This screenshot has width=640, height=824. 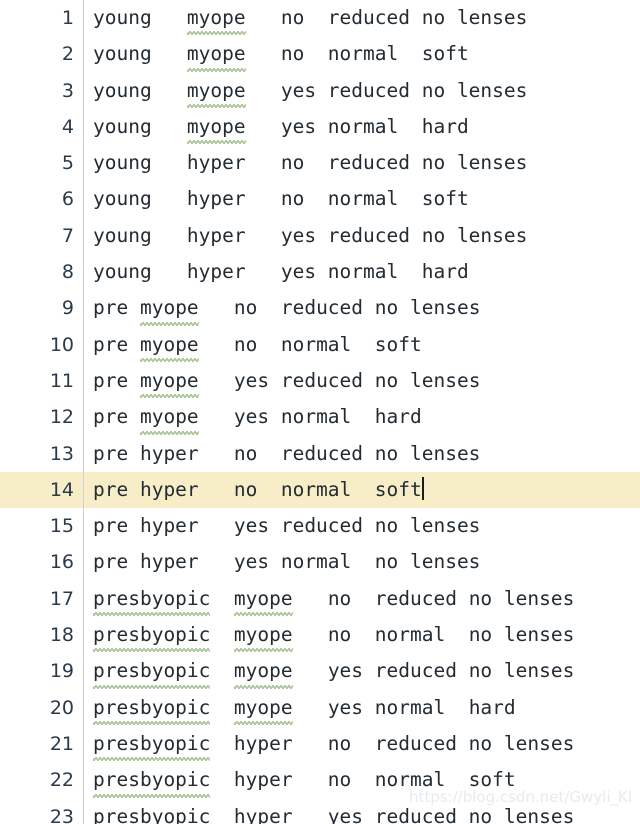 What do you see at coordinates (67, 54) in the screenshot?
I see `line-number: 2` at bounding box center [67, 54].